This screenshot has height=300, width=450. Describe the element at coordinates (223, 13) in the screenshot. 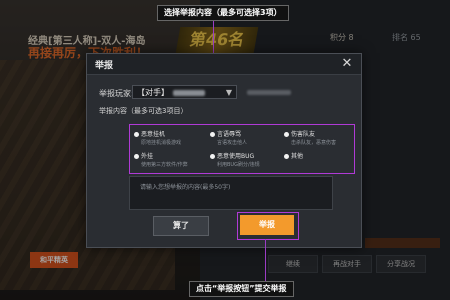

I see `annotation-top: 选择举报内容（最多可选择3项）` at that location.